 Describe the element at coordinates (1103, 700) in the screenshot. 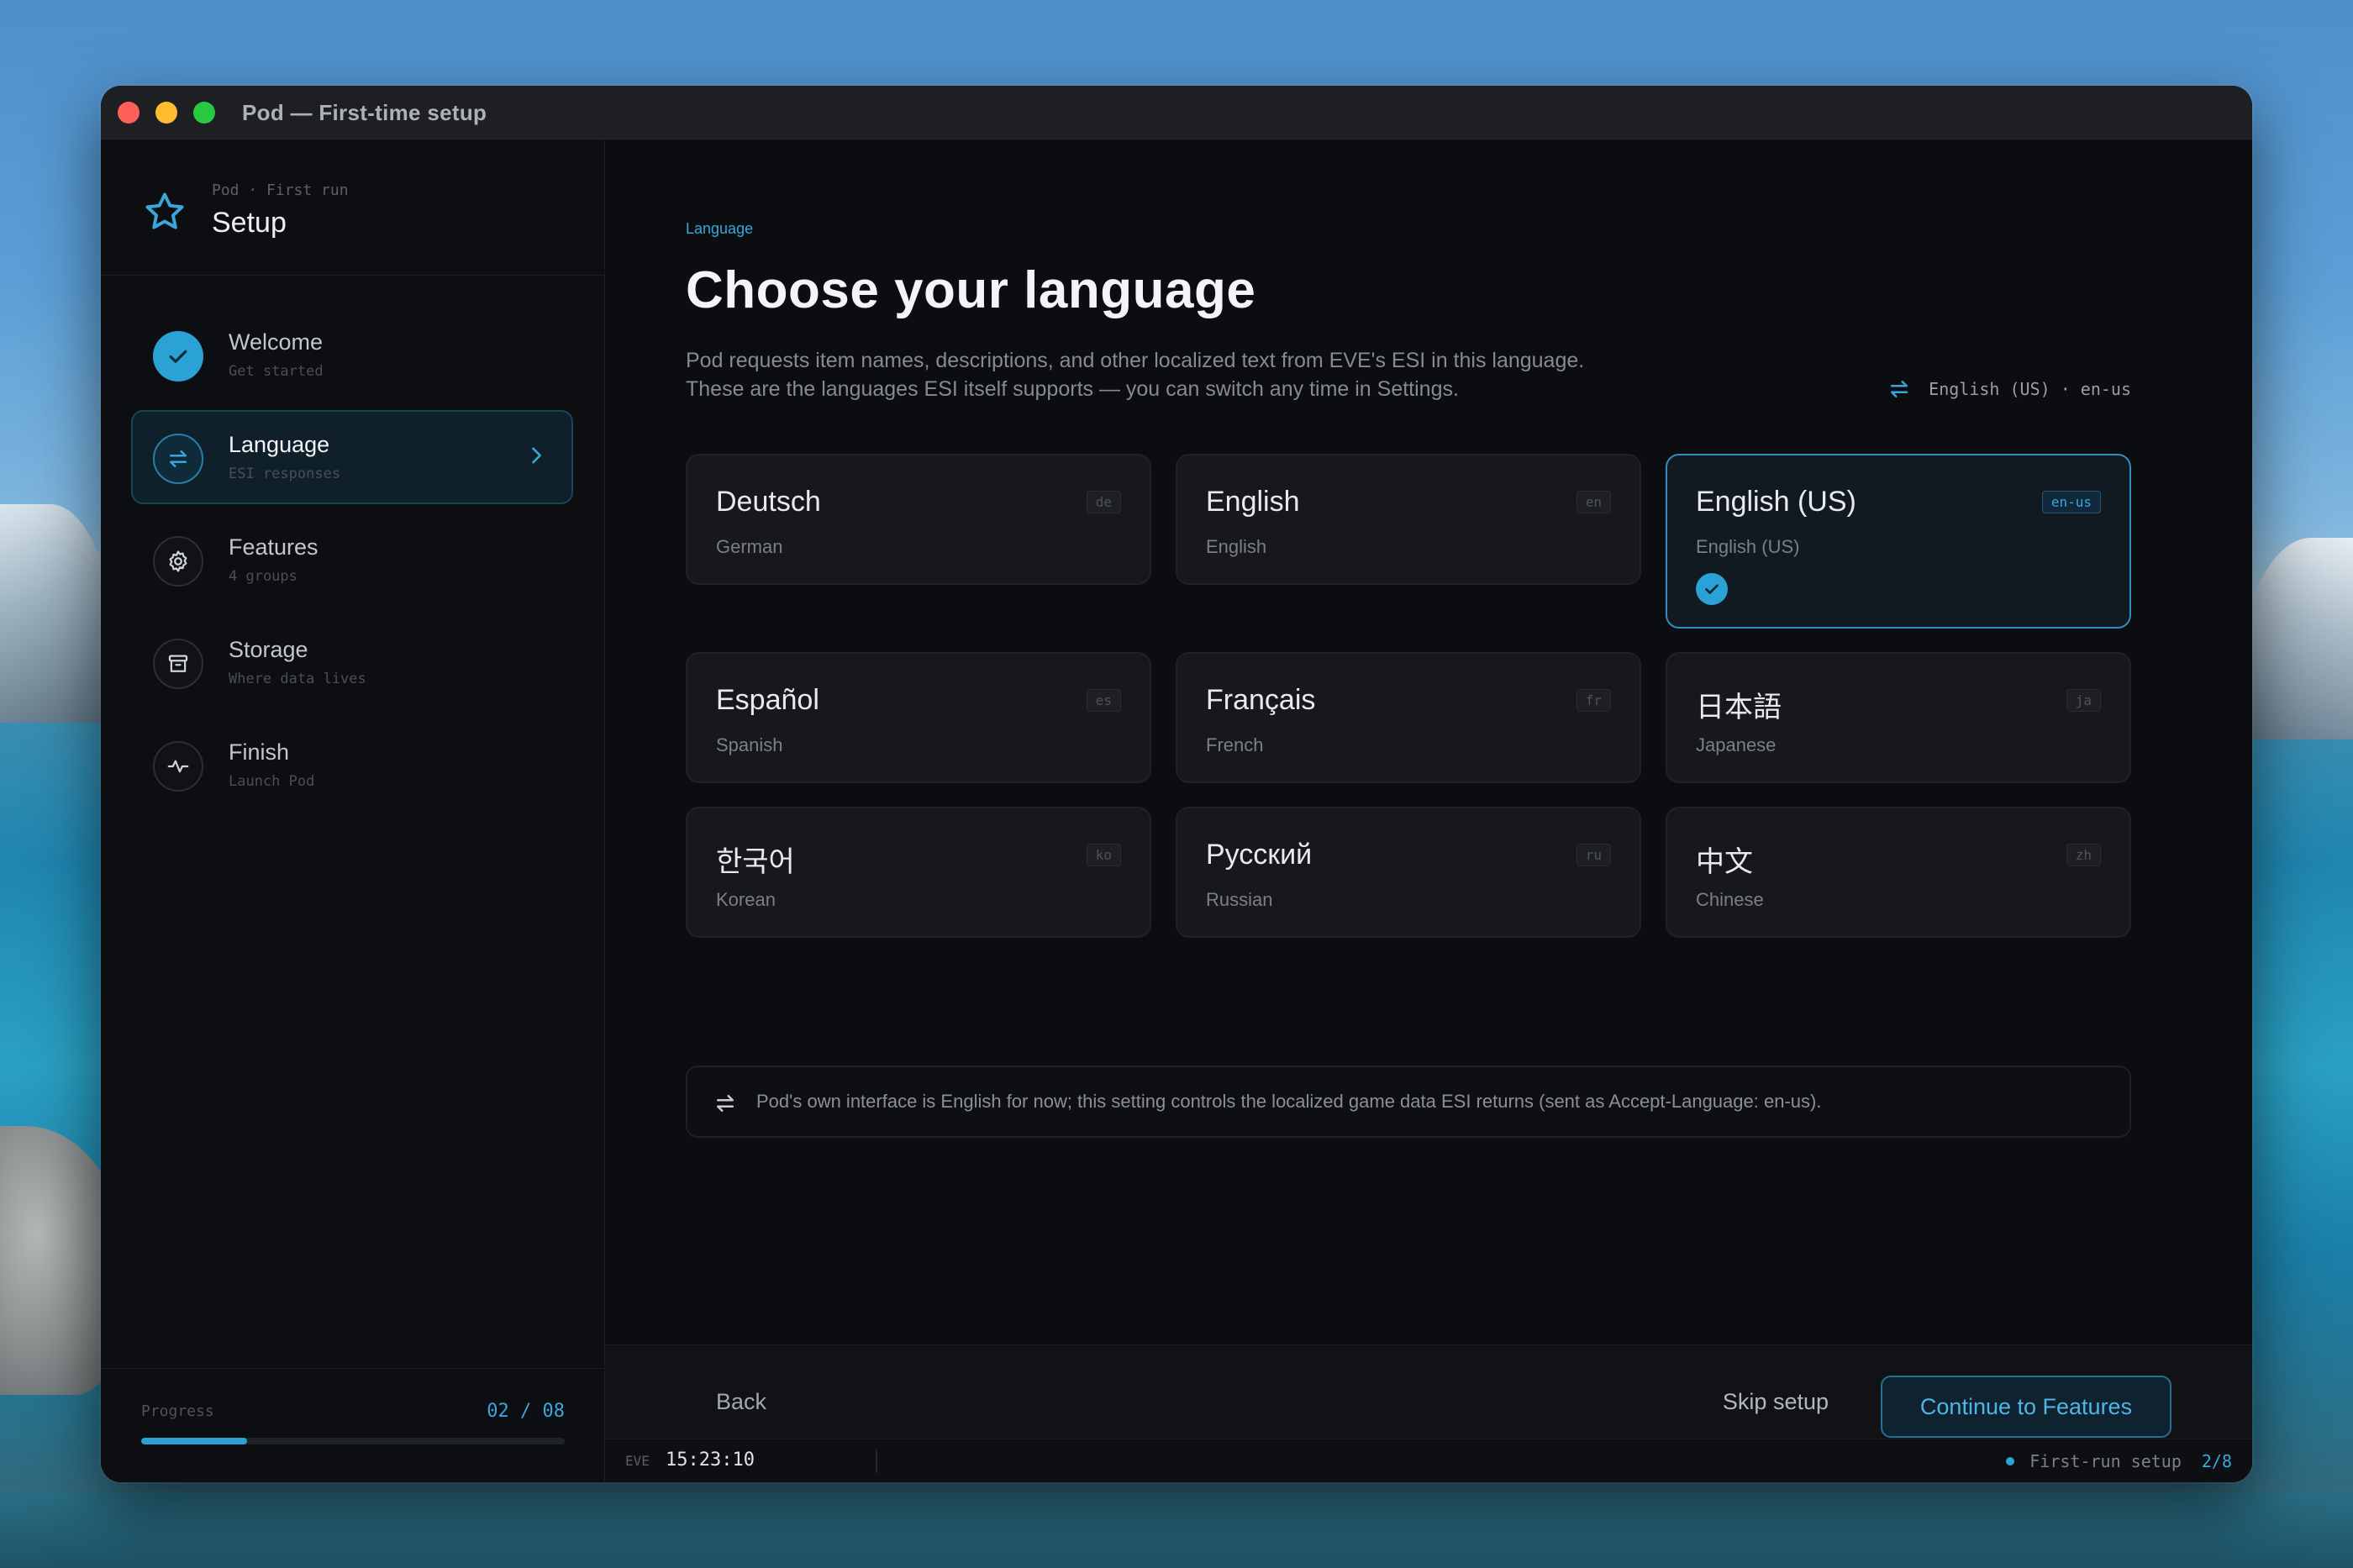

I see `language-code-badge: es` at that location.